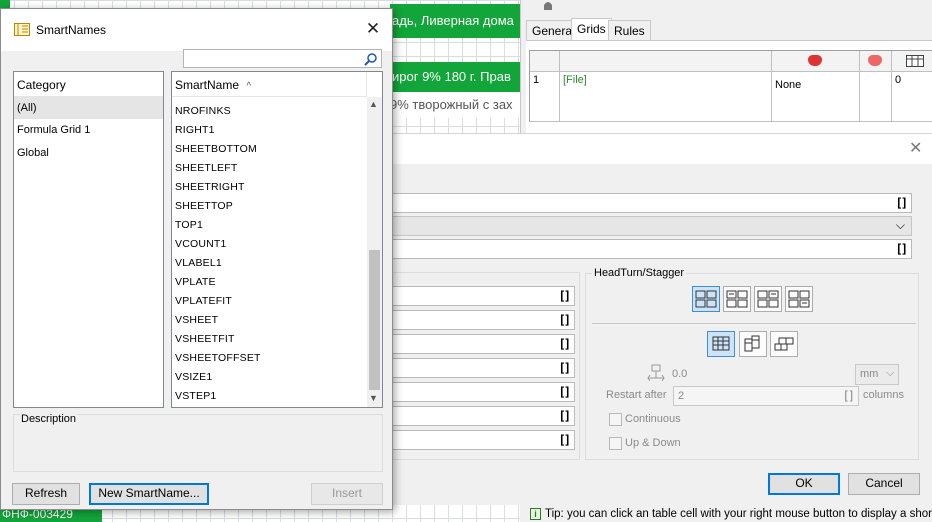  What do you see at coordinates (629, 30) in the screenshot?
I see `tab-rules: Rules` at bounding box center [629, 30].